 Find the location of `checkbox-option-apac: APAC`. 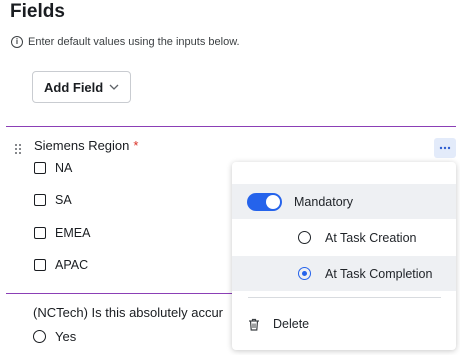

checkbox-option-apac: APAC is located at coordinates (61, 265).